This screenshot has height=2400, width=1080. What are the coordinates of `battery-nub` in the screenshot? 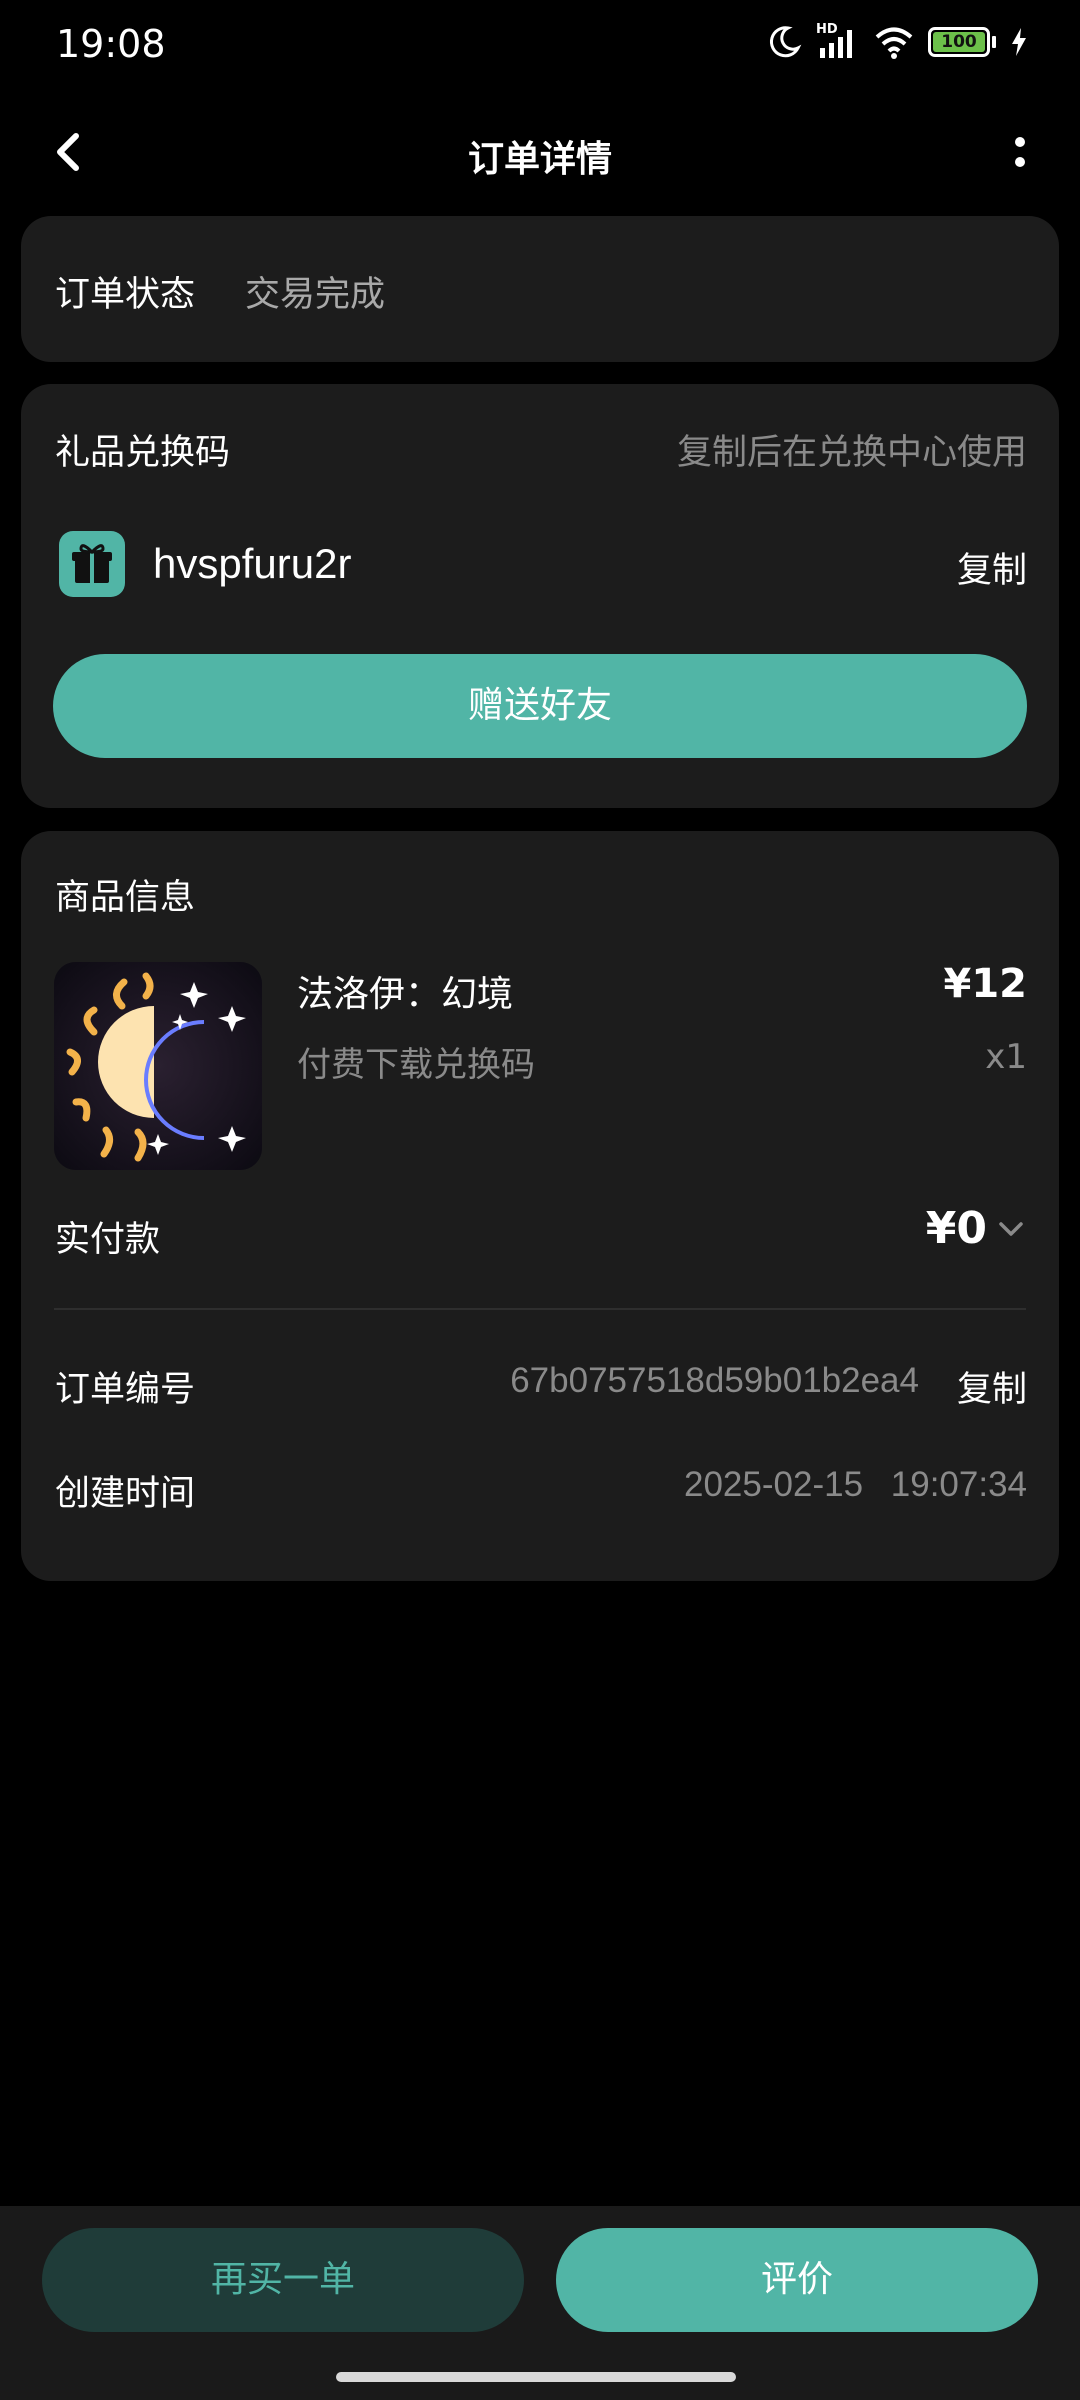 It's located at (994, 42).